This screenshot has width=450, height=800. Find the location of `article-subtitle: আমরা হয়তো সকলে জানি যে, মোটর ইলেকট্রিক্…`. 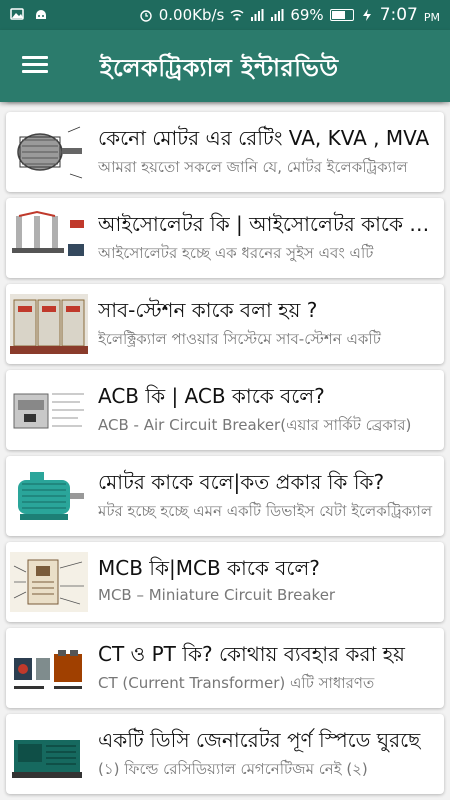

article-subtitle: আমরা হয়তো সকলে জানি যে, মোটর ইলেকট্রিক্… is located at coordinates (253, 167).